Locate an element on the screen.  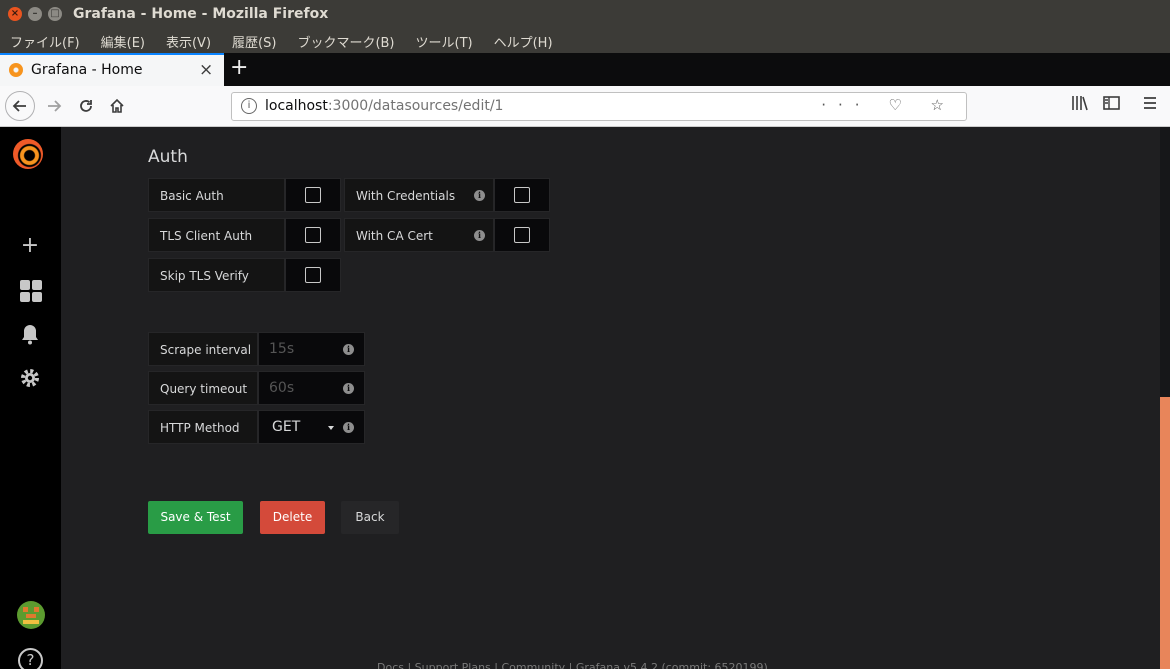
skip-tls-verify-checkbox is located at coordinates (313, 275).